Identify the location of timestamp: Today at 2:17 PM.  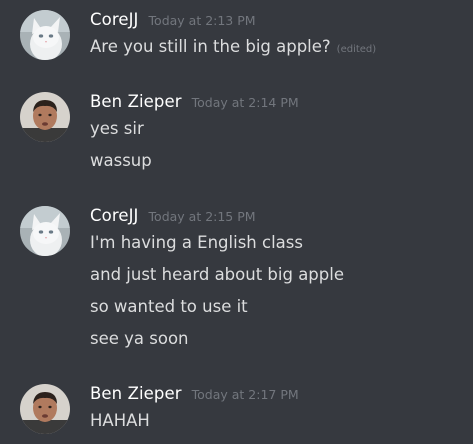
(245, 394).